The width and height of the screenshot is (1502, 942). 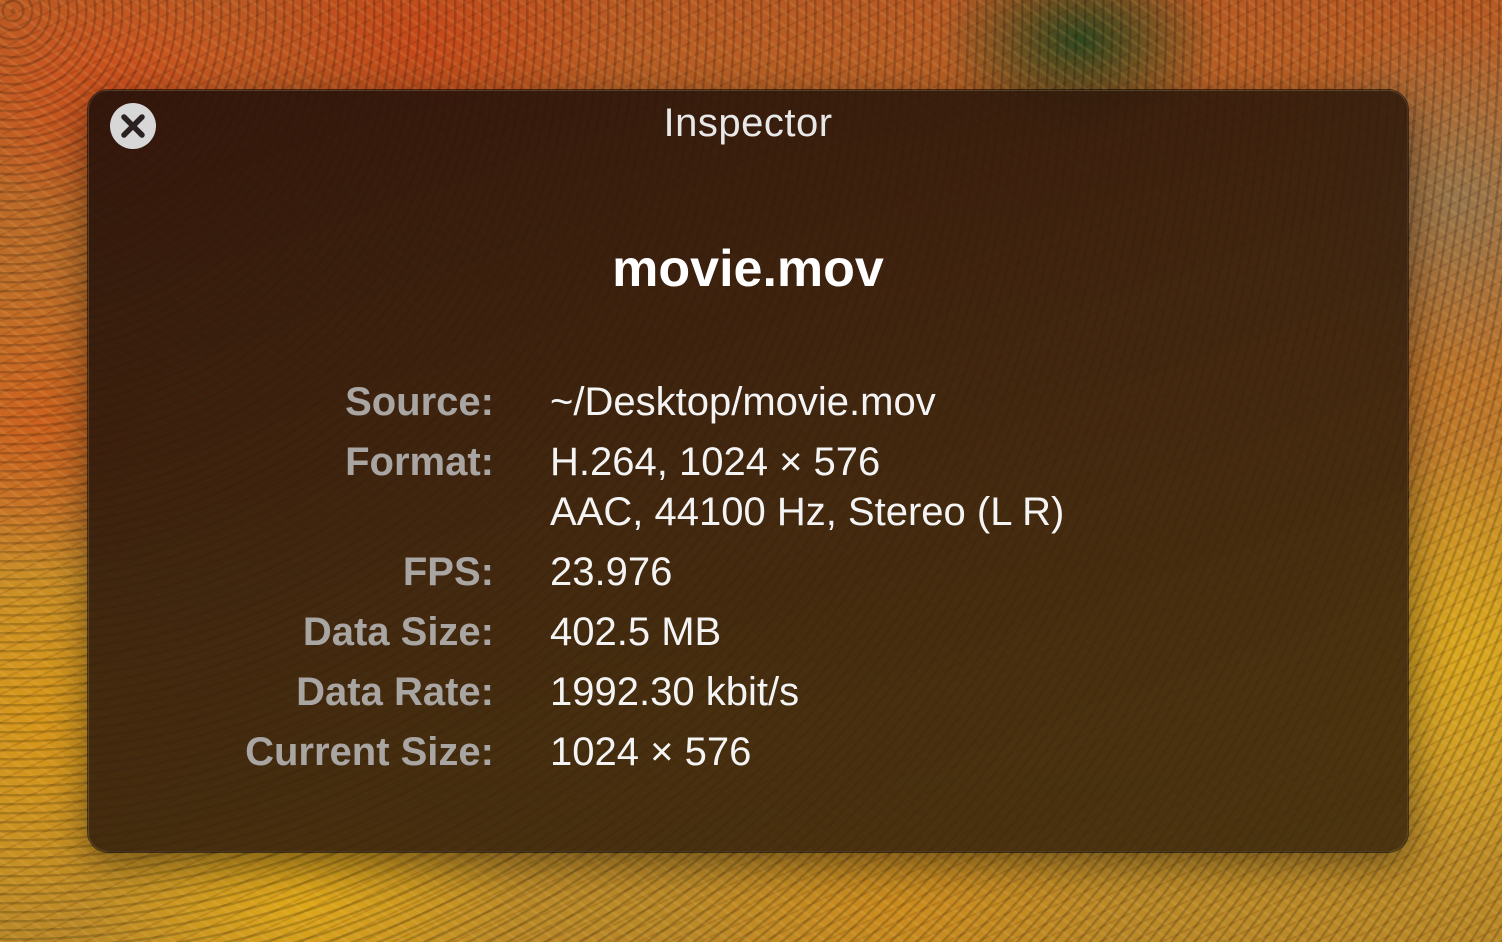 I want to click on data-size-label: Data Size:, so click(x=398, y=632).